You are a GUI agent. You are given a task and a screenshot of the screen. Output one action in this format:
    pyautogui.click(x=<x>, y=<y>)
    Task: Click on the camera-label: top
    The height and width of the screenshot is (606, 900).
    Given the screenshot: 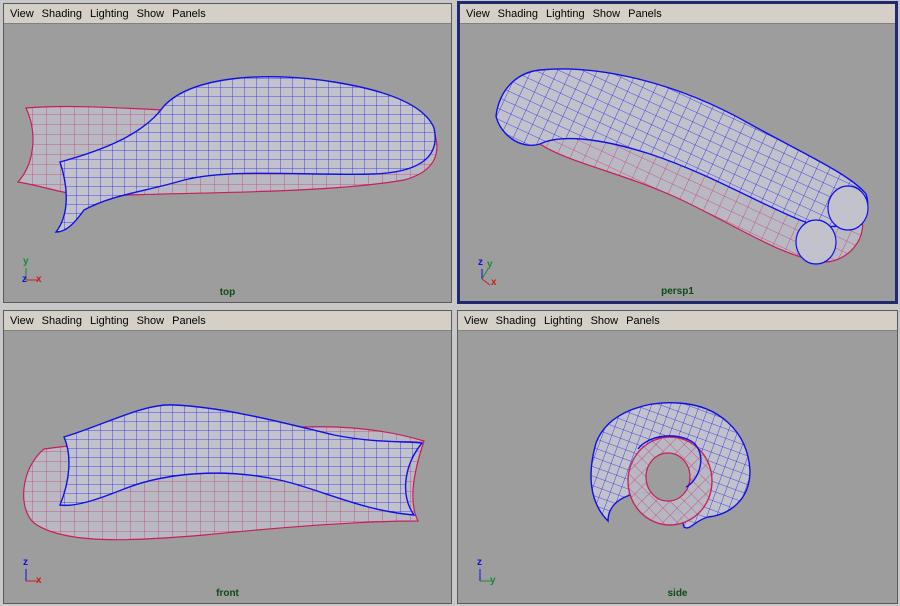 What is the action you would take?
    pyautogui.click(x=227, y=292)
    